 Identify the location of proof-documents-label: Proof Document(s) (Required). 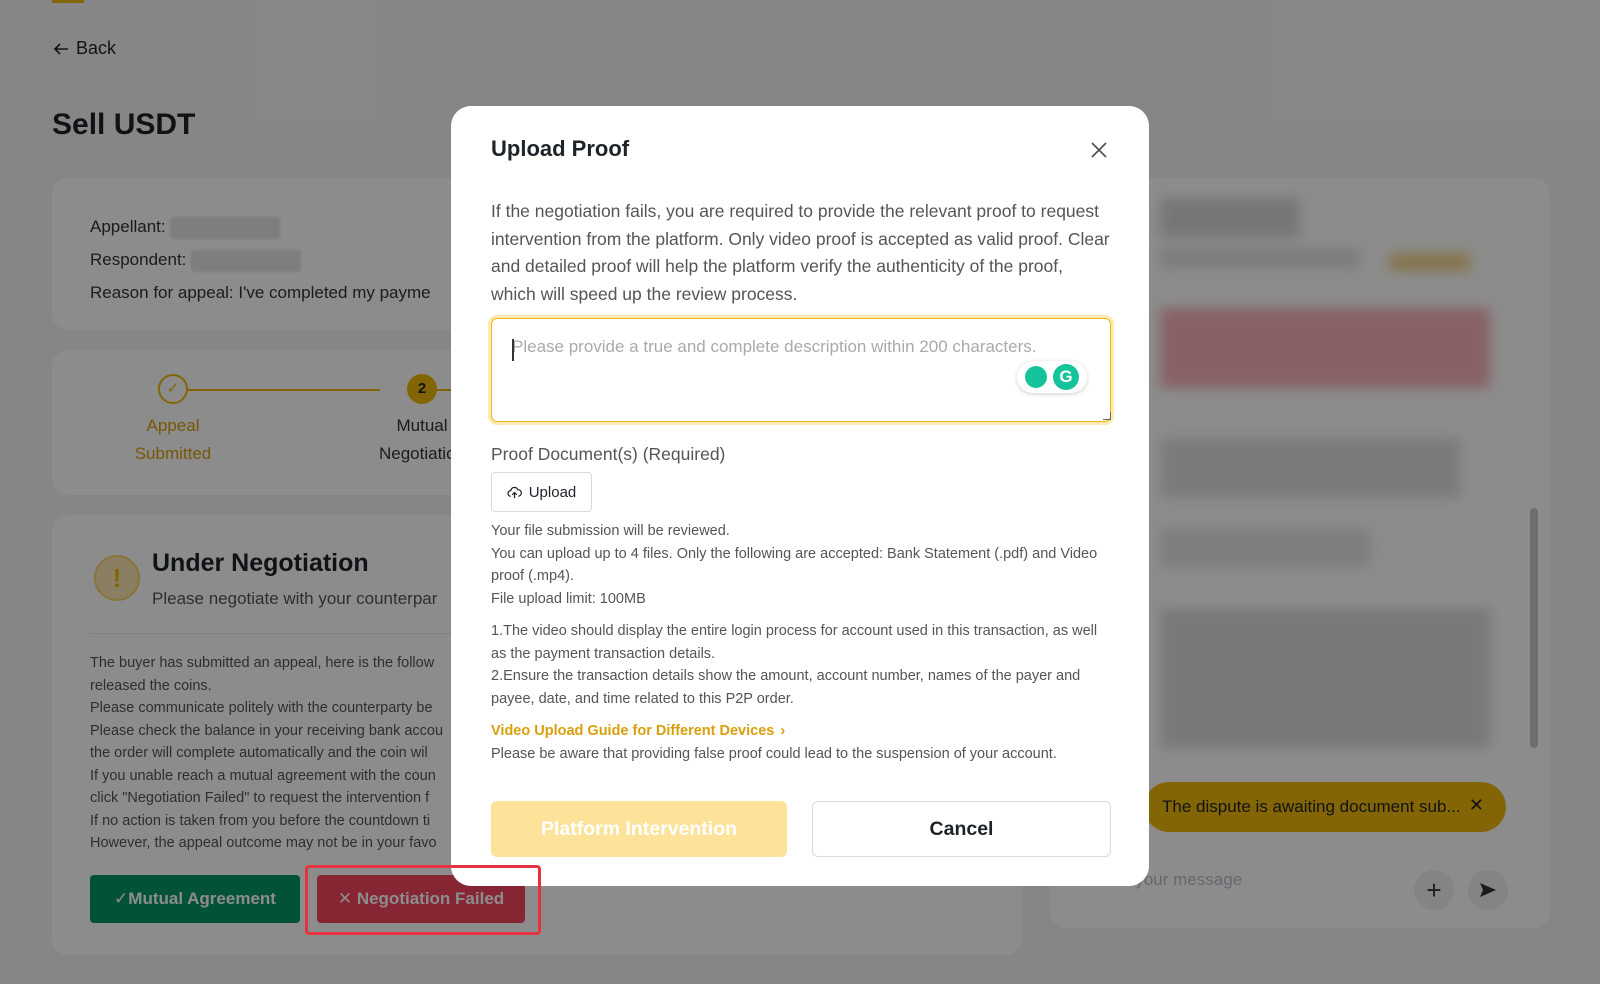
(608, 454).